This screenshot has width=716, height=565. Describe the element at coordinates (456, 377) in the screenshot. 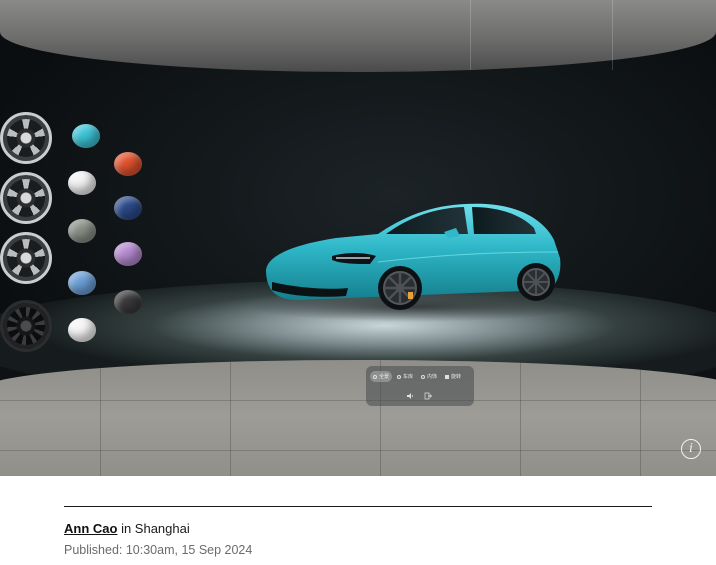

I see `tab-rotate-label: 旋转` at that location.